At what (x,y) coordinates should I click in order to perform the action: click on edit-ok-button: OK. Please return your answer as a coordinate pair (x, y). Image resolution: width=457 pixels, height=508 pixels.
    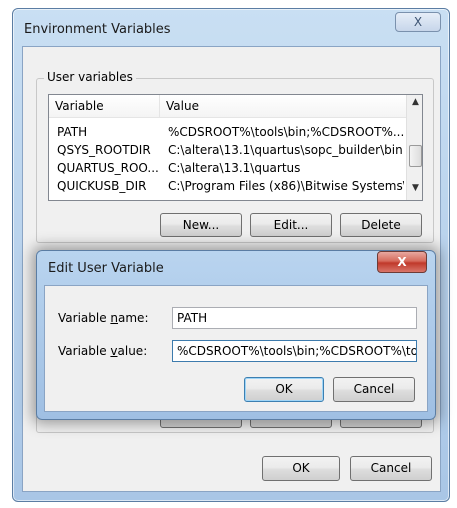
    Looking at the image, I should click on (284, 389).